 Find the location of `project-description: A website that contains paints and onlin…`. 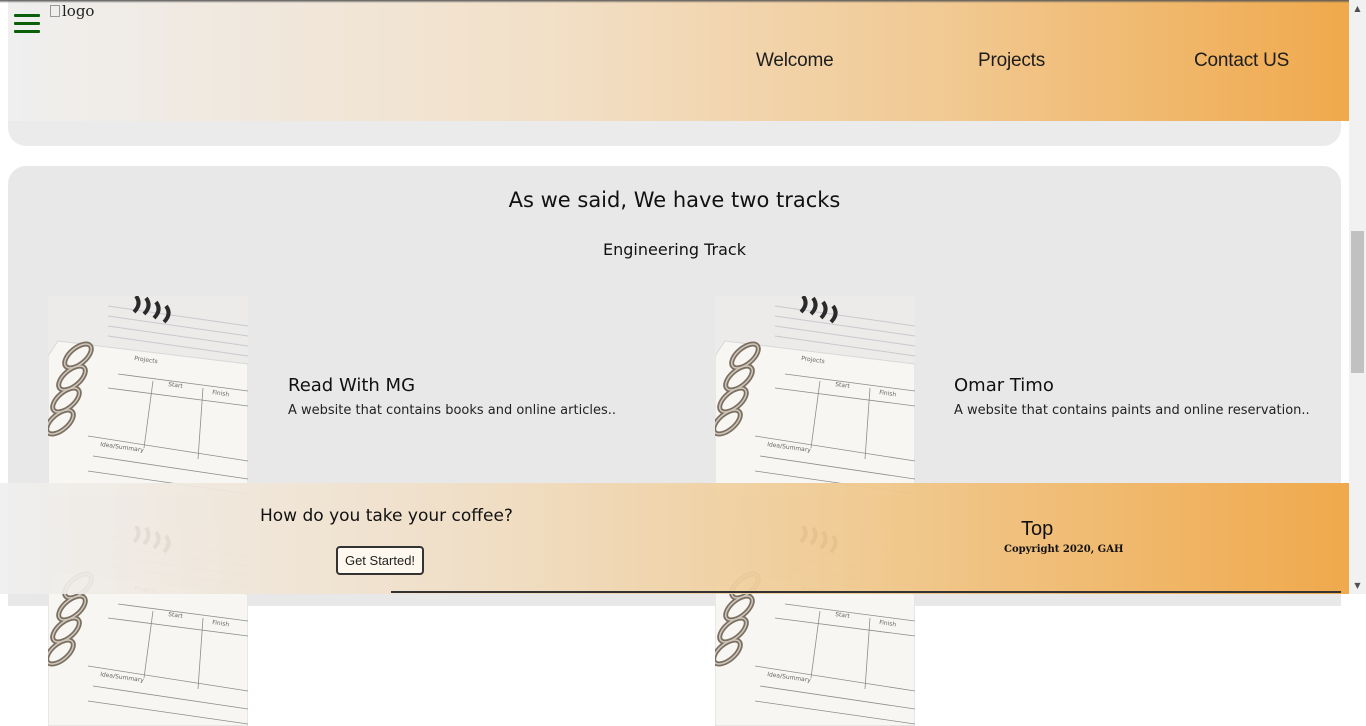

project-description: A website that contains paints and onlin… is located at coordinates (1132, 410).